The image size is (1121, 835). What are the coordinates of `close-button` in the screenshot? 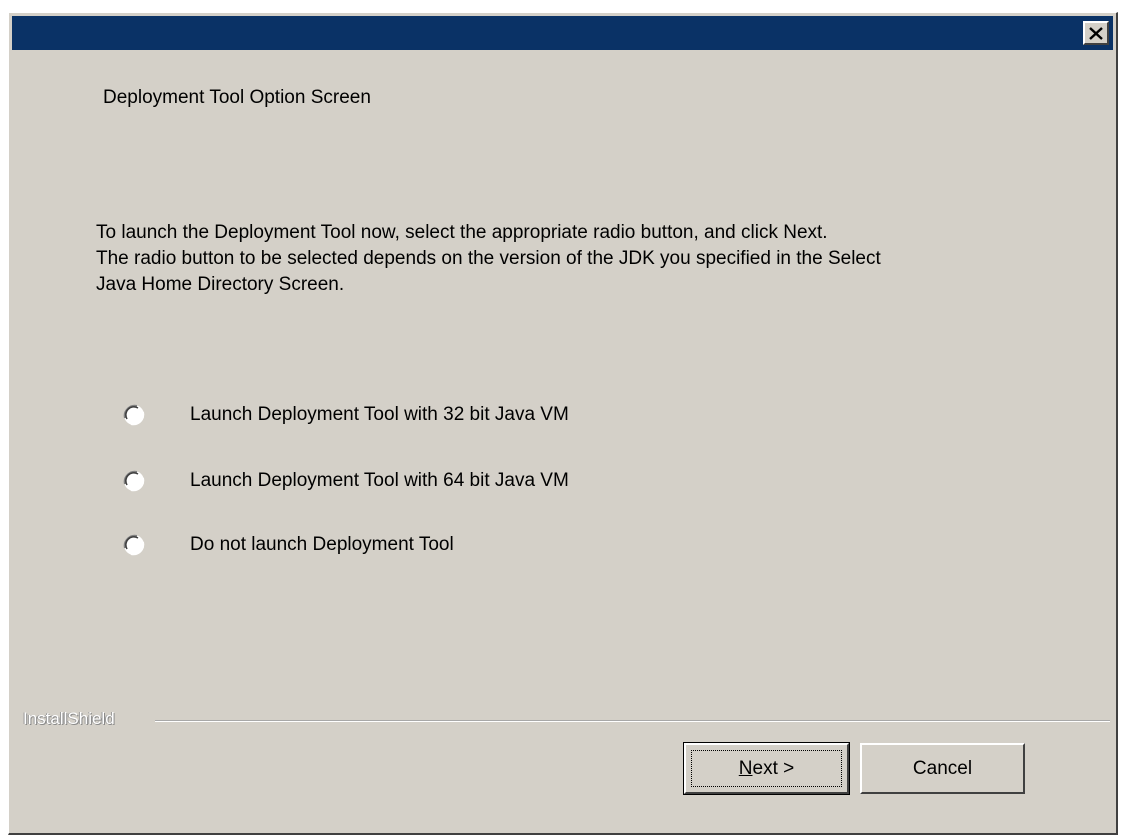 It's located at (1096, 33).